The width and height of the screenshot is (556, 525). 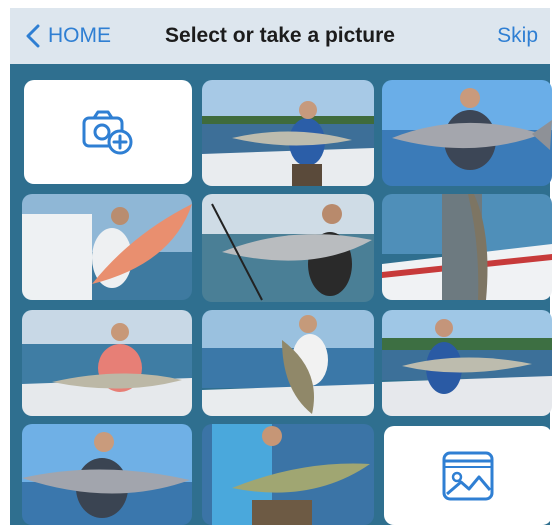 I want to click on take-photo-tile, so click(x=108, y=132).